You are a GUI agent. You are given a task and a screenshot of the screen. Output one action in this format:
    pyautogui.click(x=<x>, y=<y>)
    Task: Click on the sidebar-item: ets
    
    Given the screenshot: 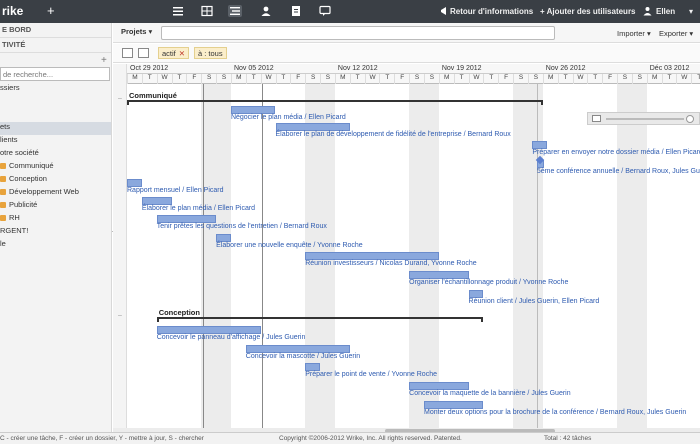 What is the action you would take?
    pyautogui.click(x=55, y=128)
    